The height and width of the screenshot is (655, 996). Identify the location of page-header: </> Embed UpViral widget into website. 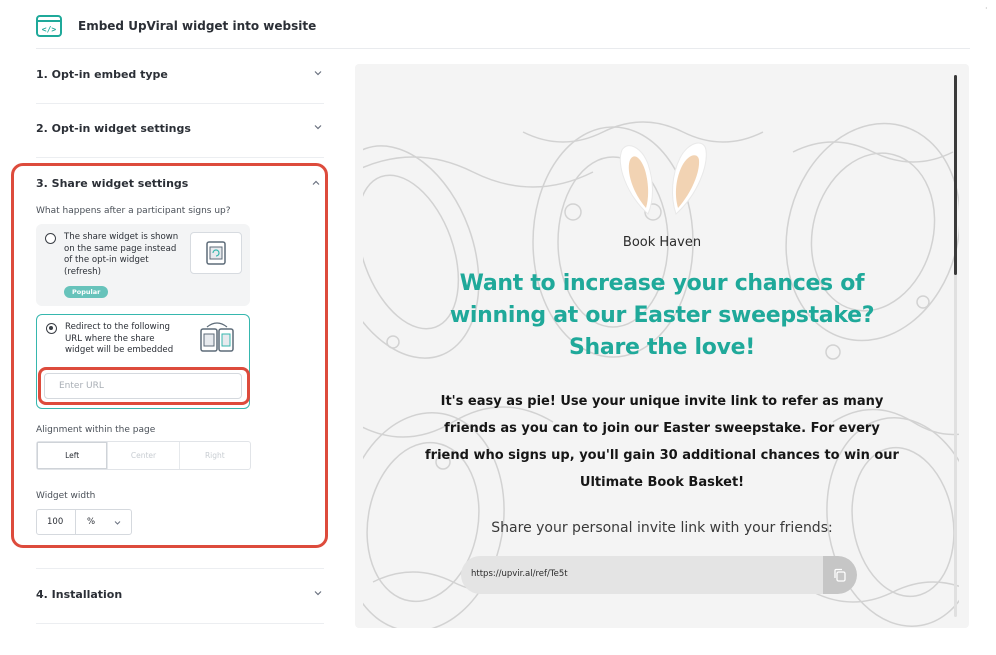
(503, 30).